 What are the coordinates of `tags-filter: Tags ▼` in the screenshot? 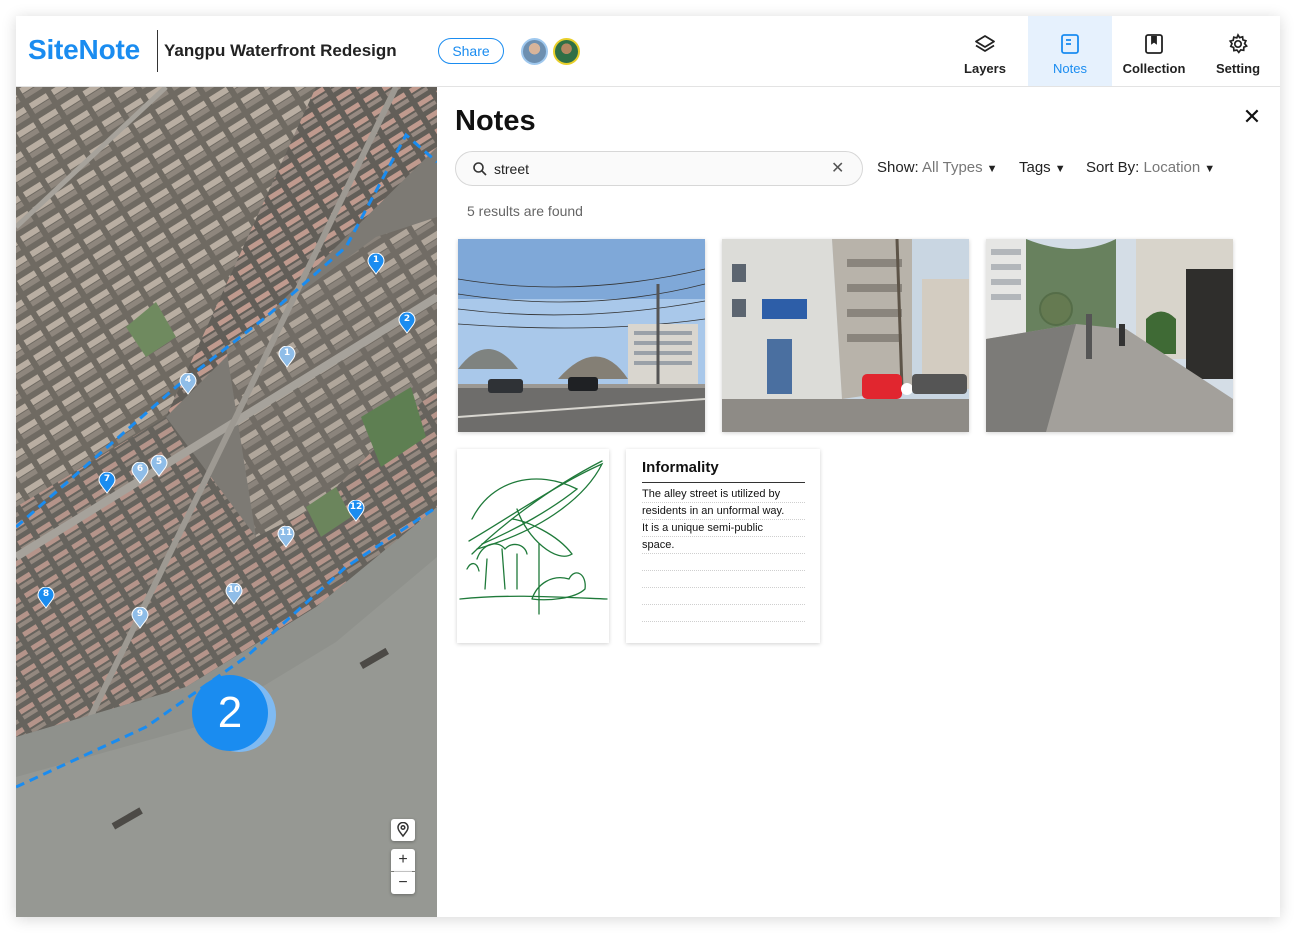 It's located at (1042, 167).